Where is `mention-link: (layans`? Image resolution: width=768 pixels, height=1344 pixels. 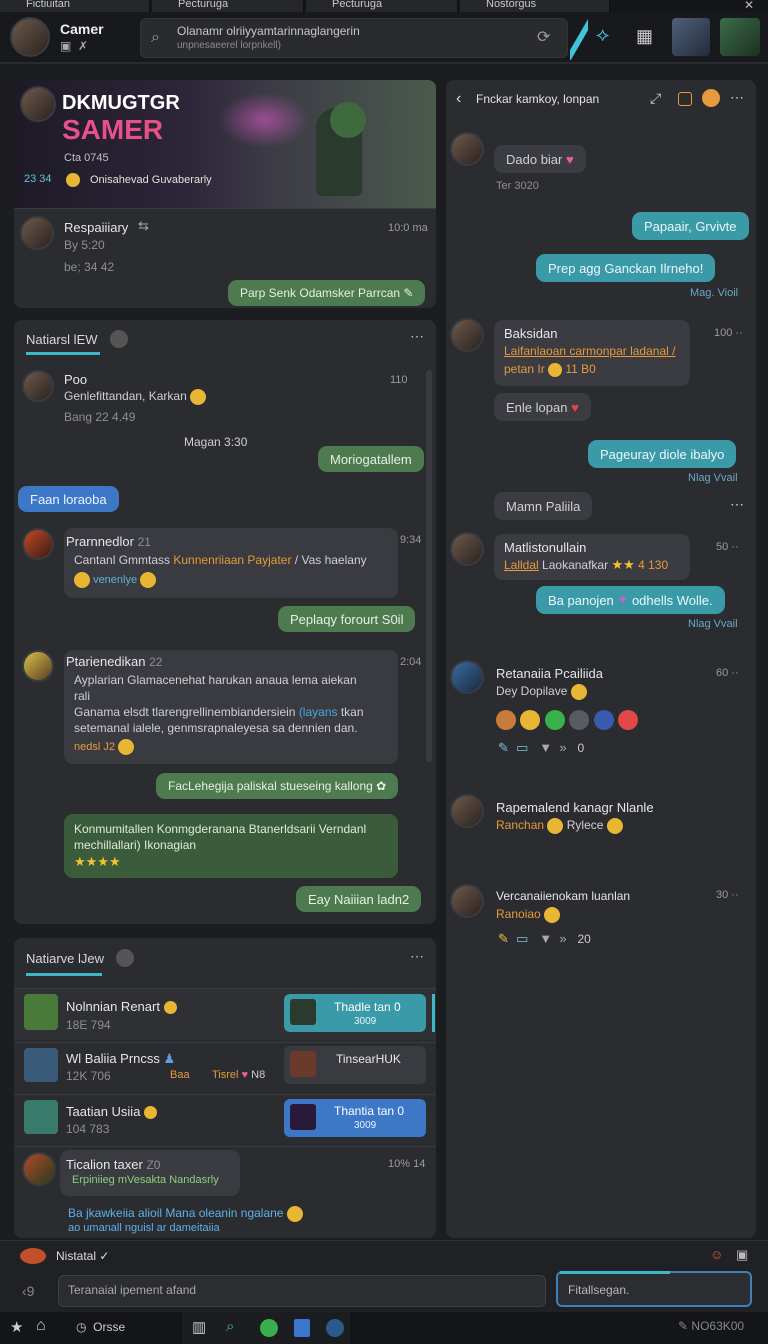 mention-link: (layans is located at coordinates (318, 712).